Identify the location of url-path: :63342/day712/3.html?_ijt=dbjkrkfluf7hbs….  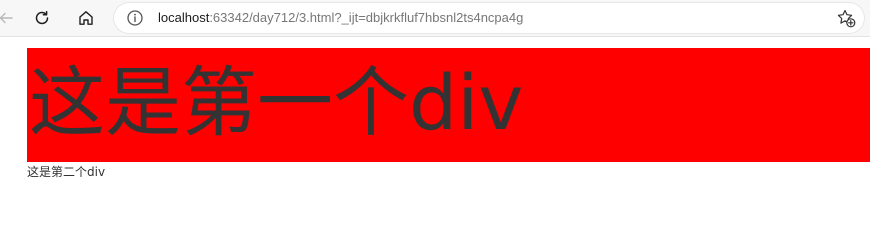
(366, 17).